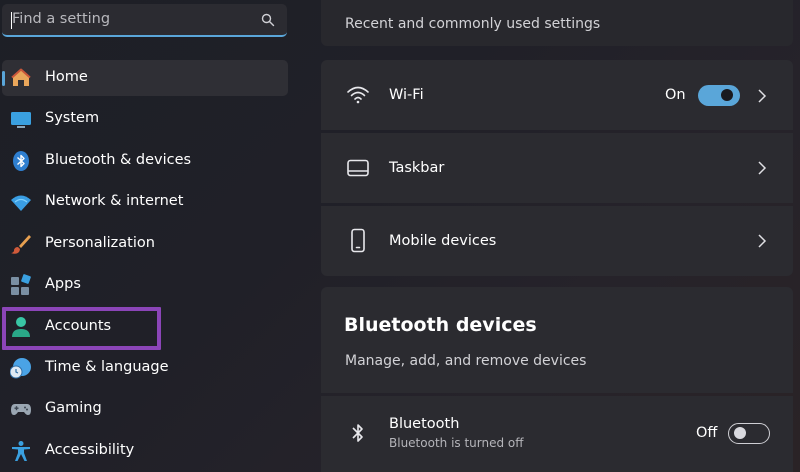  Describe the element at coordinates (21, 368) in the screenshot. I see `globe-clock-icon` at that location.